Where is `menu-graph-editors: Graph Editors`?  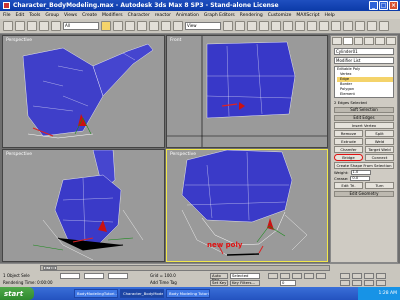
menu-graph-editors: Graph Editors is located at coordinates (219, 15).